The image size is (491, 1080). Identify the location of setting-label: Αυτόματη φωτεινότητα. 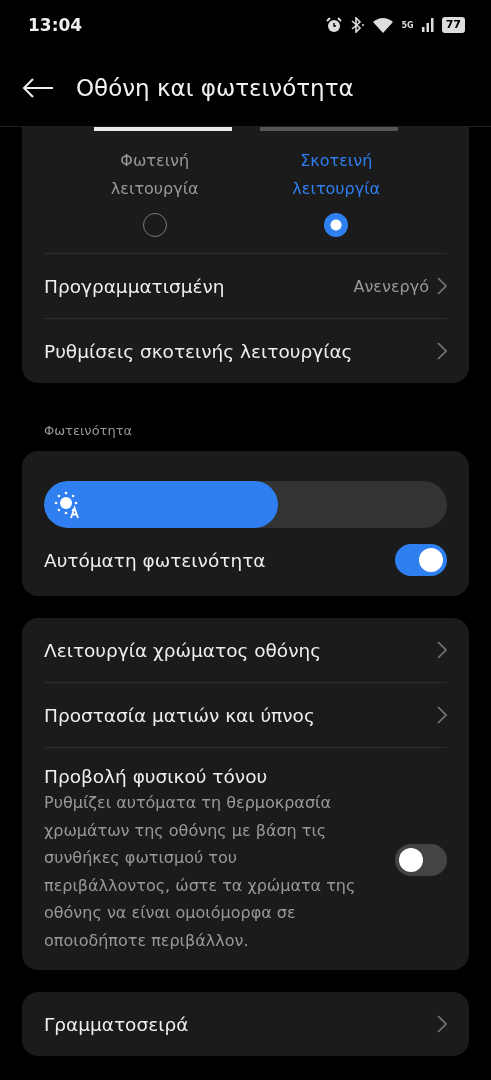
(155, 560).